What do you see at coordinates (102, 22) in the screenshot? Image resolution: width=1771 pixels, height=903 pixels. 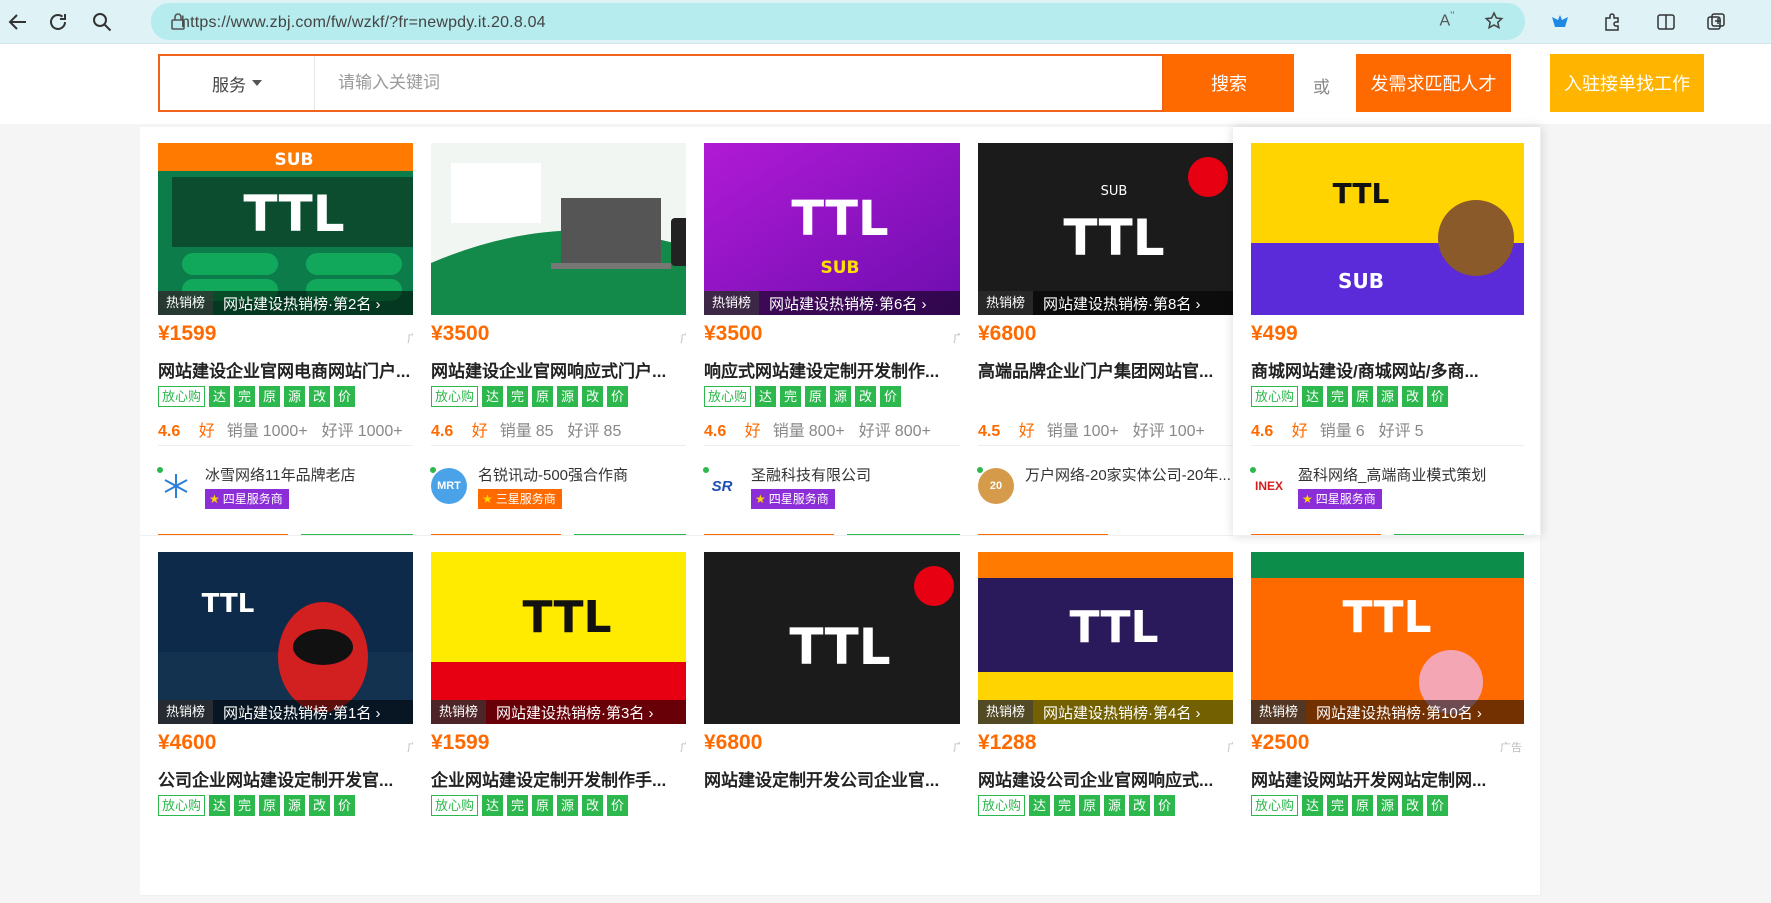 I see `search-icon` at bounding box center [102, 22].